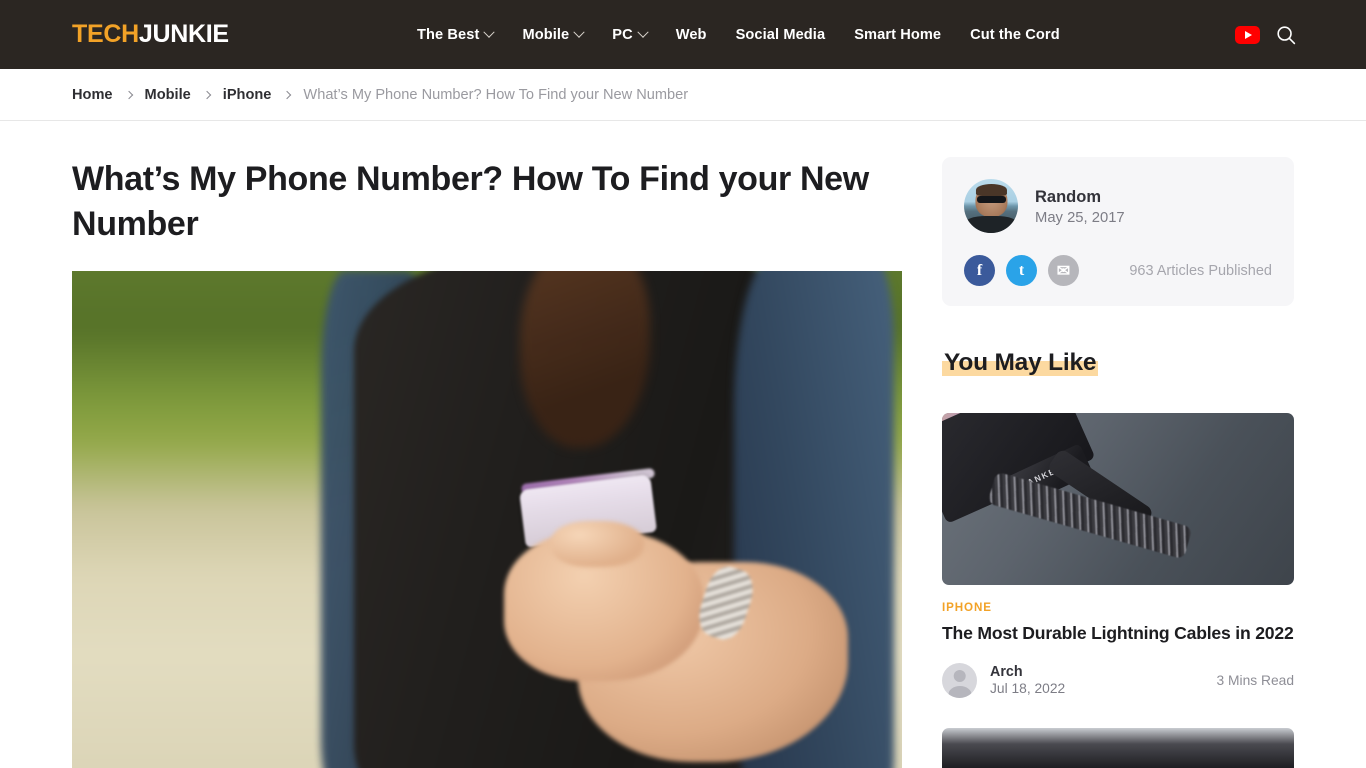 Image resolution: width=1366 pixels, height=768 pixels. I want to click on breadcrumb-item-iphone: iPhone, so click(247, 95).